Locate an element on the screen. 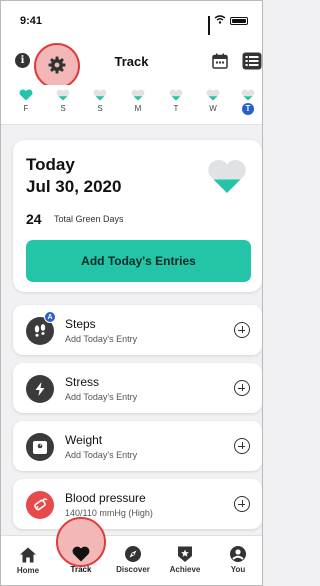 The image size is (320, 586). week-day-today: T is located at coordinates (248, 102).